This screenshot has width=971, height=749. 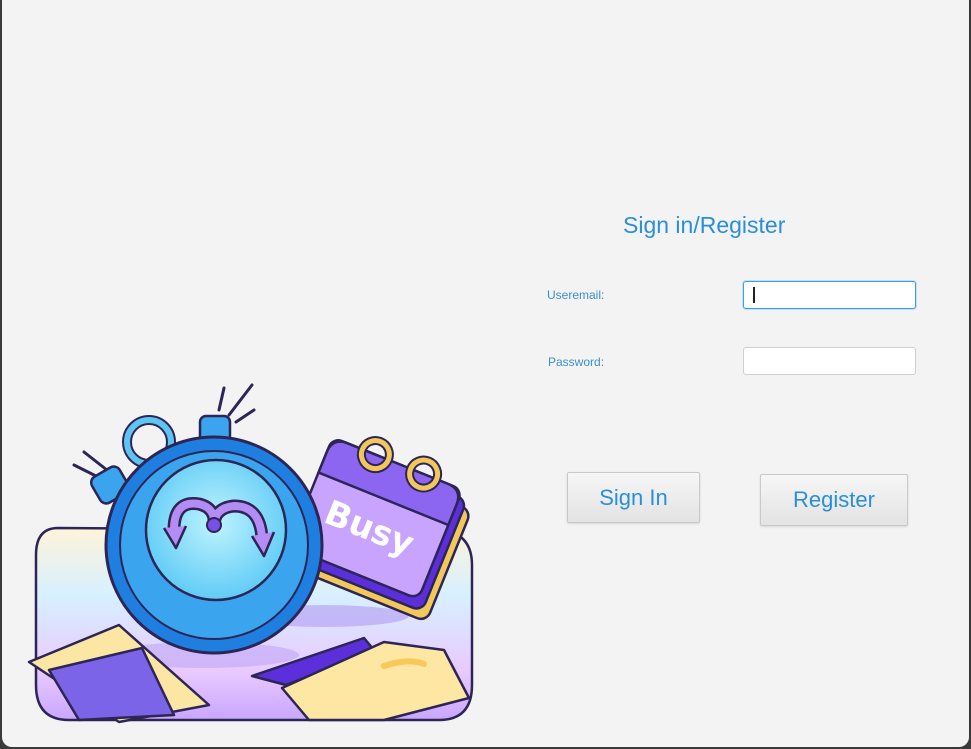 What do you see at coordinates (704, 225) in the screenshot?
I see `page-title: Sign in/Register` at bounding box center [704, 225].